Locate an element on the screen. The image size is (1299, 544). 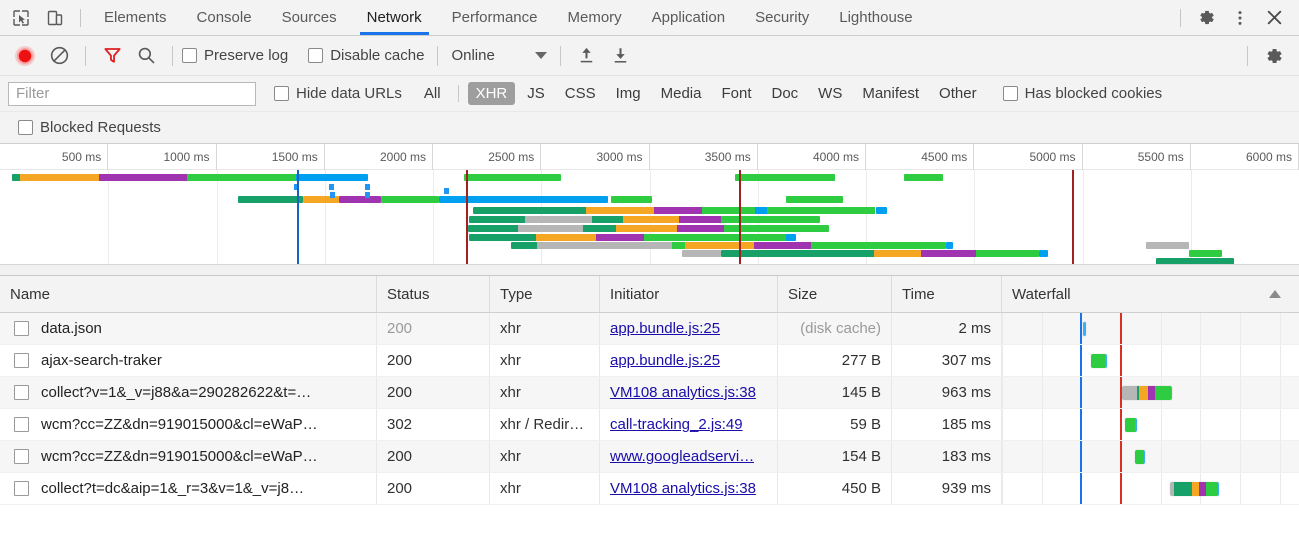
close-devtools-icon is located at coordinates (1274, 18).